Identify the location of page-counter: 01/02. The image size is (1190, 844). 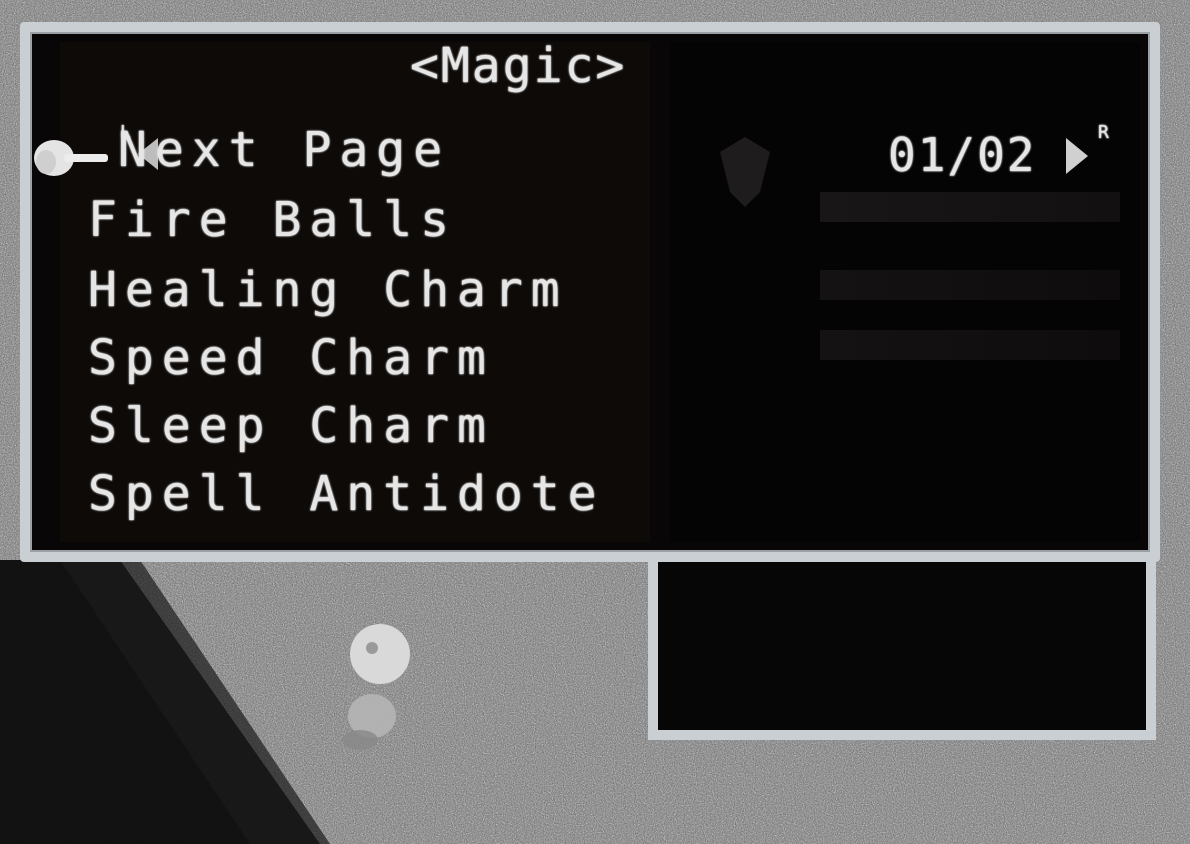
(962, 155).